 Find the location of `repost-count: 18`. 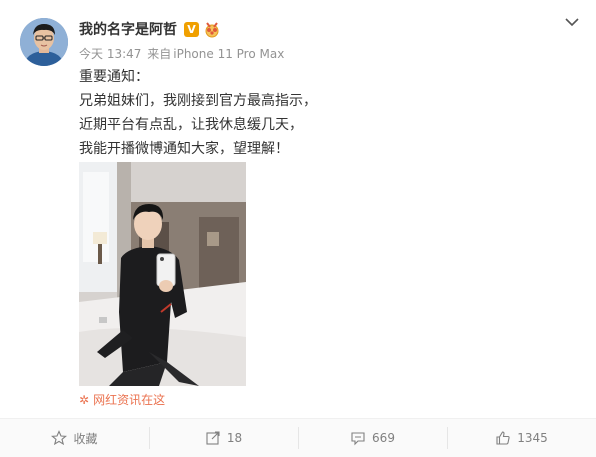

repost-count: 18 is located at coordinates (234, 438).